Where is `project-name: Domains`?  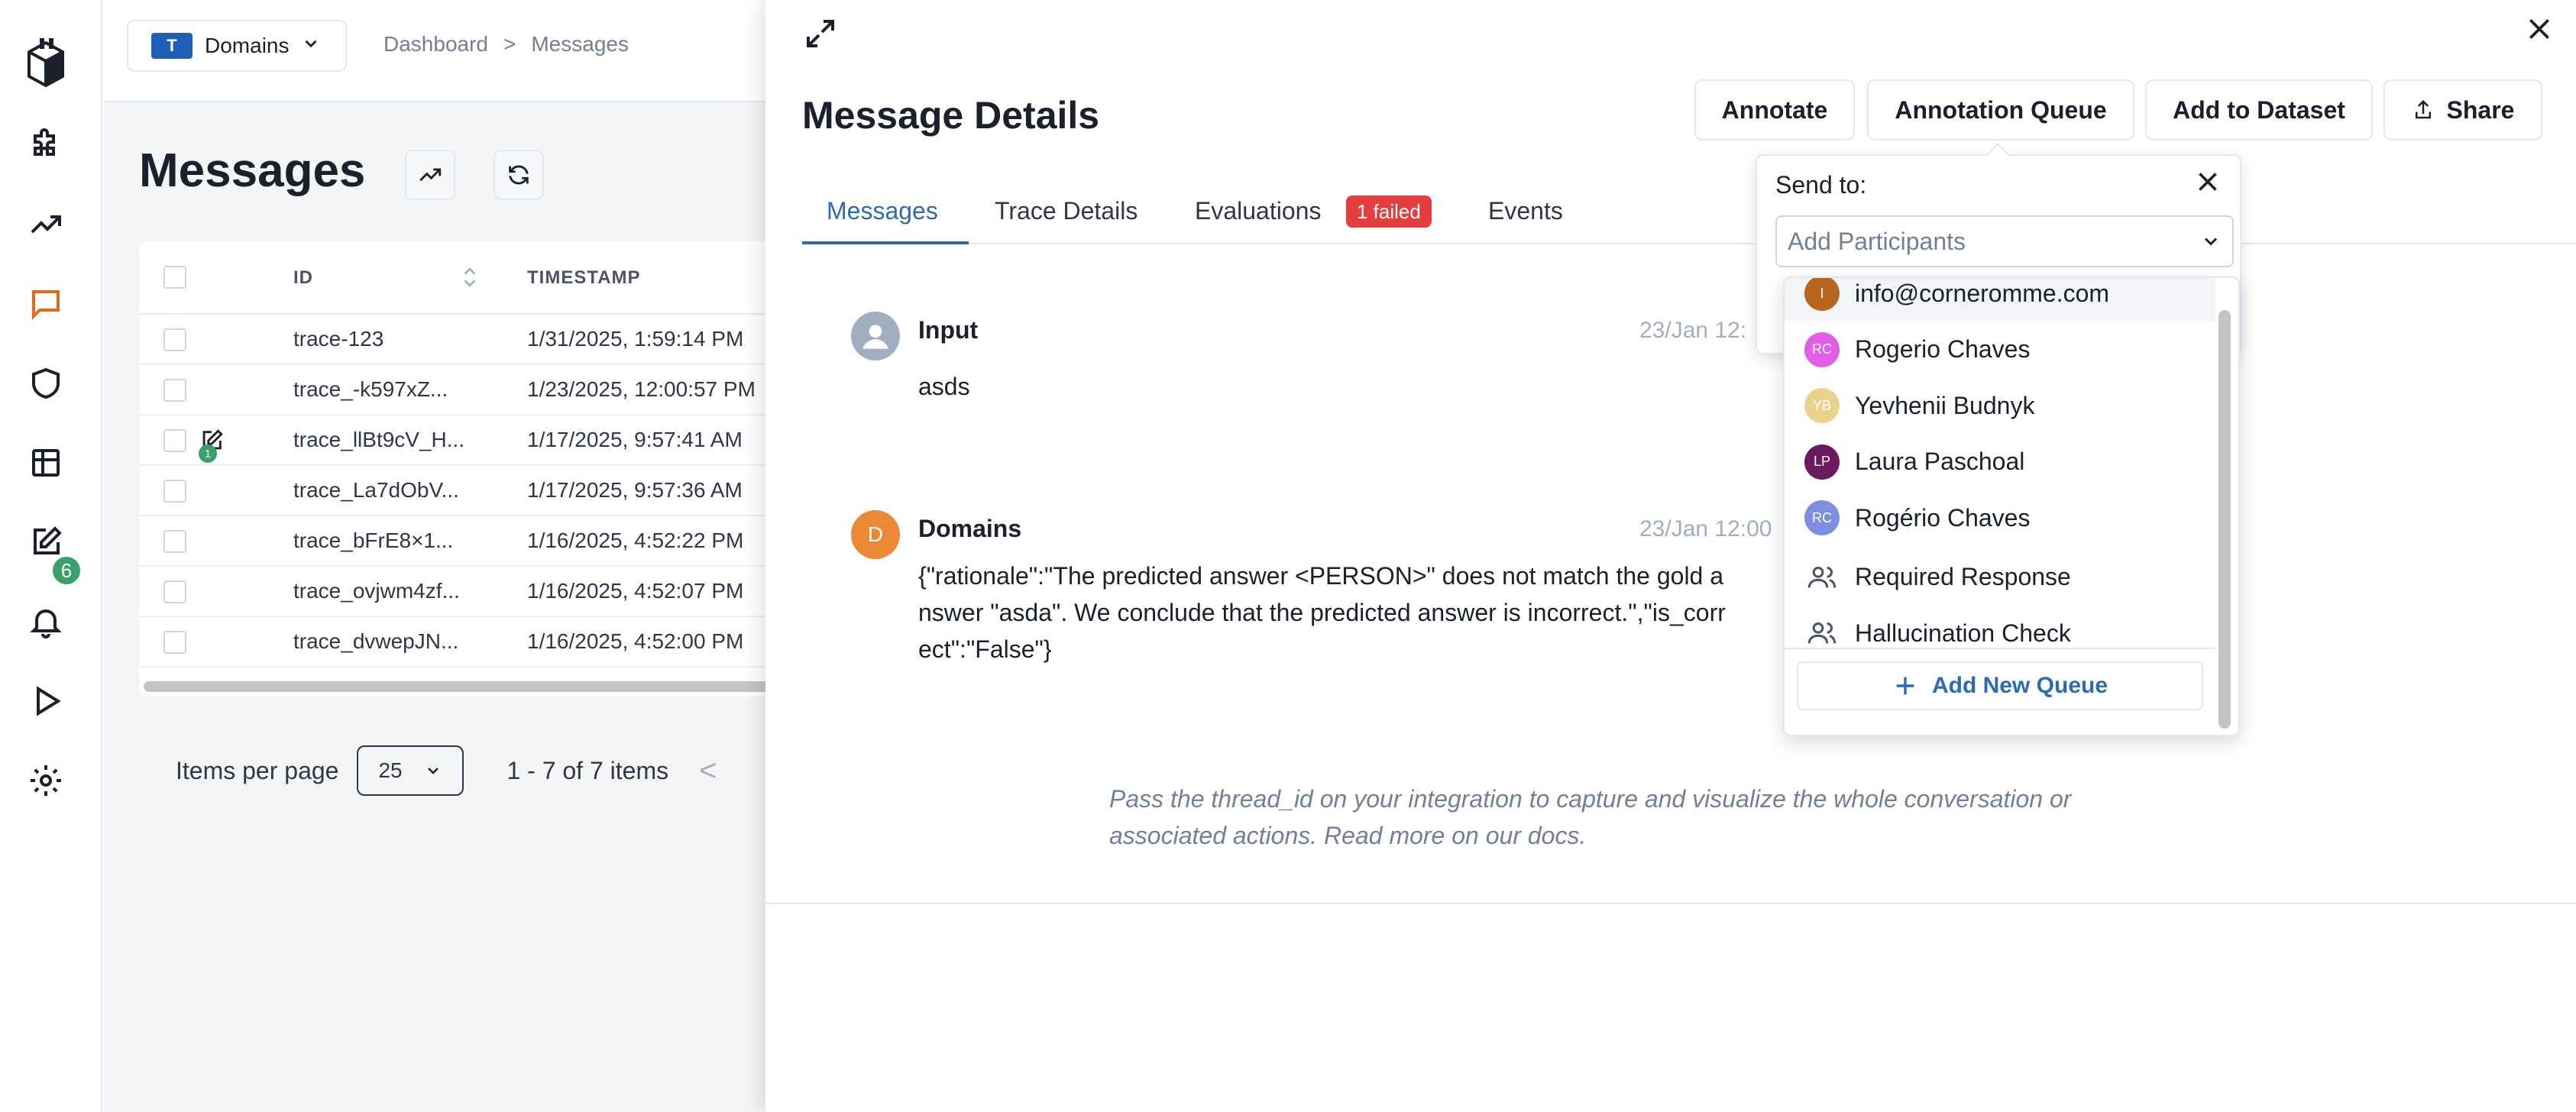 project-name: Domains is located at coordinates (247, 45).